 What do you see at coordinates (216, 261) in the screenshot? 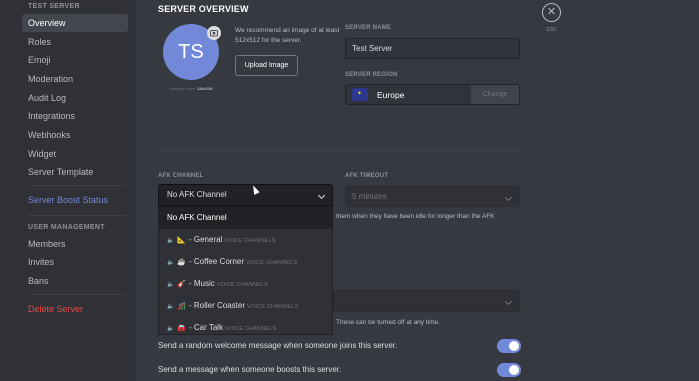
I see `option-label: - Coffee Corner` at bounding box center [216, 261].